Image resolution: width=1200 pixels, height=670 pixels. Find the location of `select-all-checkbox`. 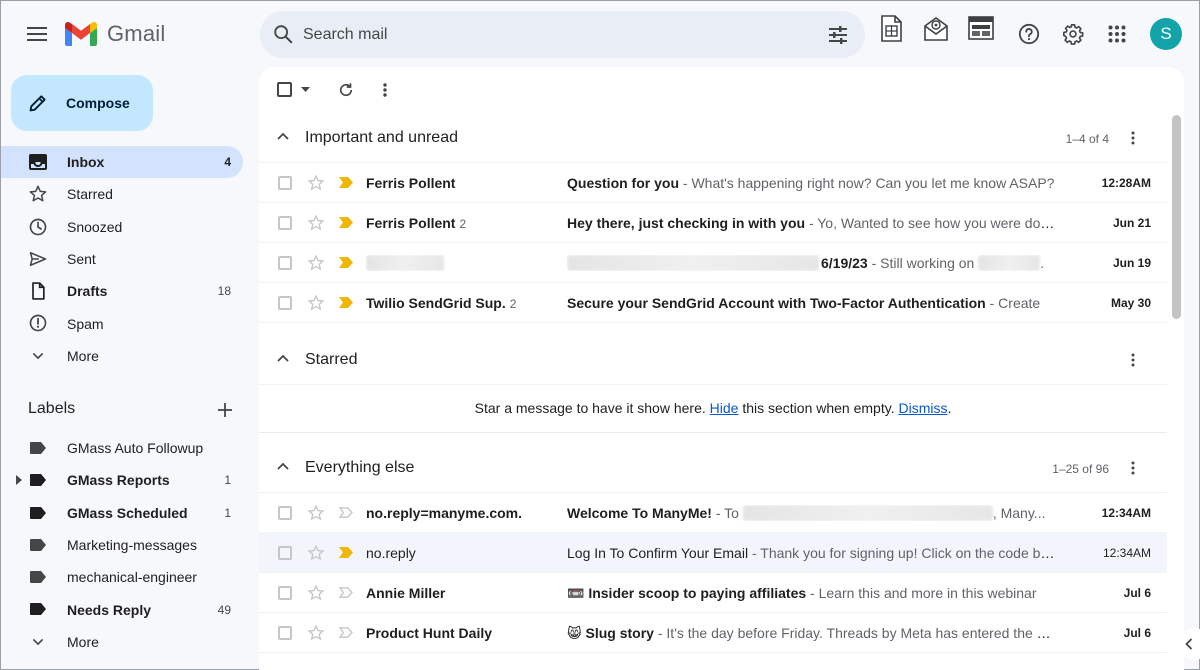

select-all-checkbox is located at coordinates (284, 89).